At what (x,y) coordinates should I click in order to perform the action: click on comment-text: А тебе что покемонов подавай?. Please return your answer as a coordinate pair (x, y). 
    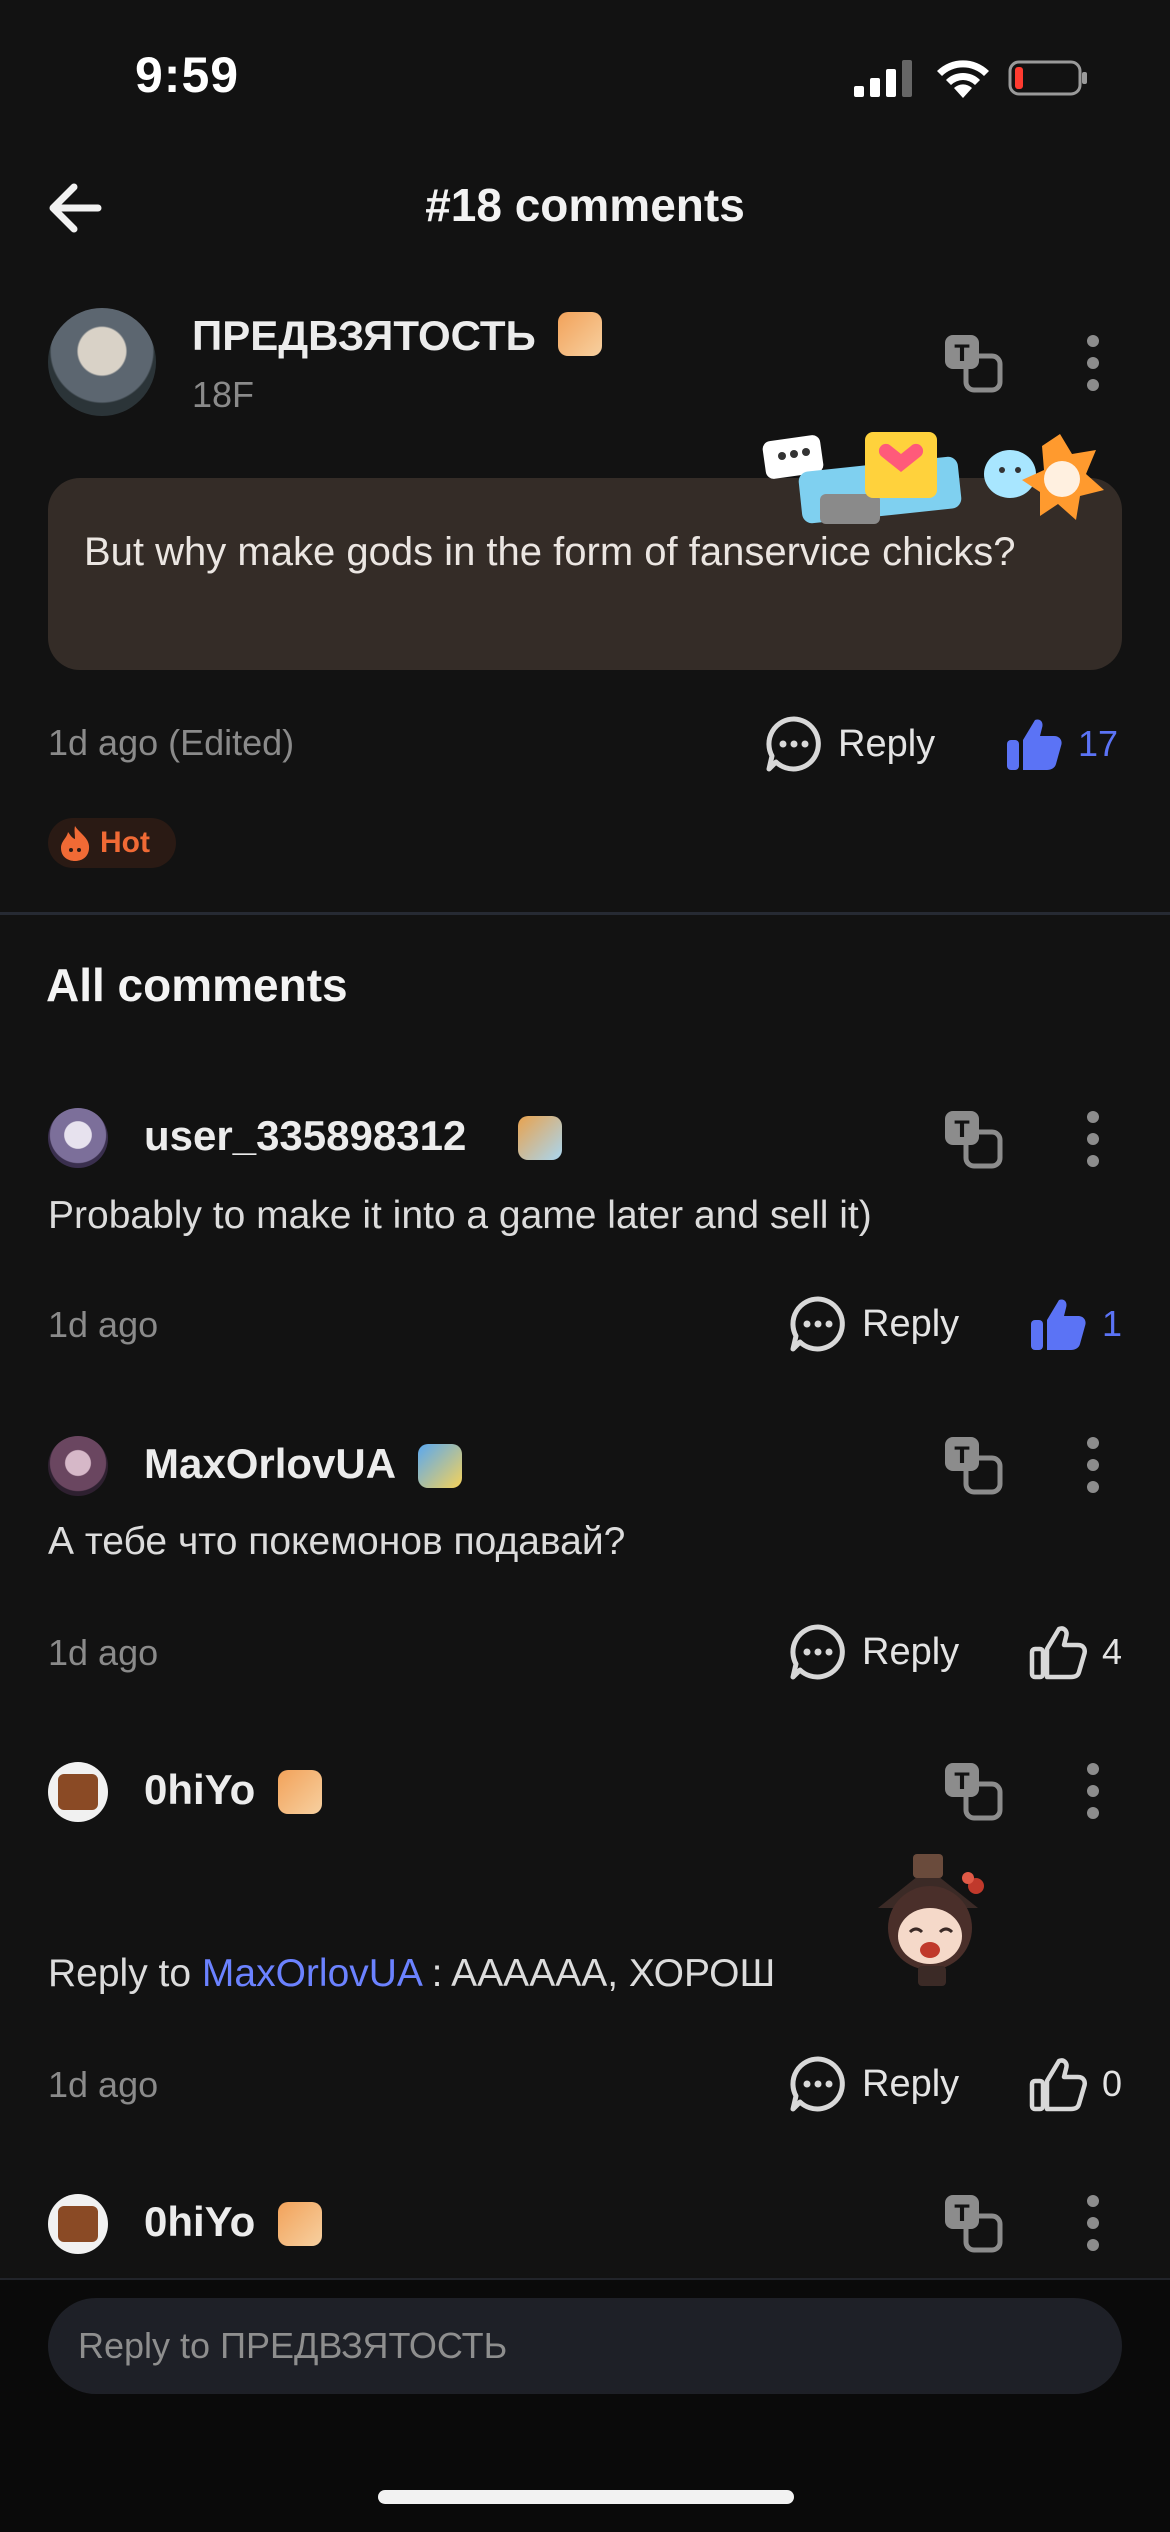
    Looking at the image, I should click on (337, 1541).